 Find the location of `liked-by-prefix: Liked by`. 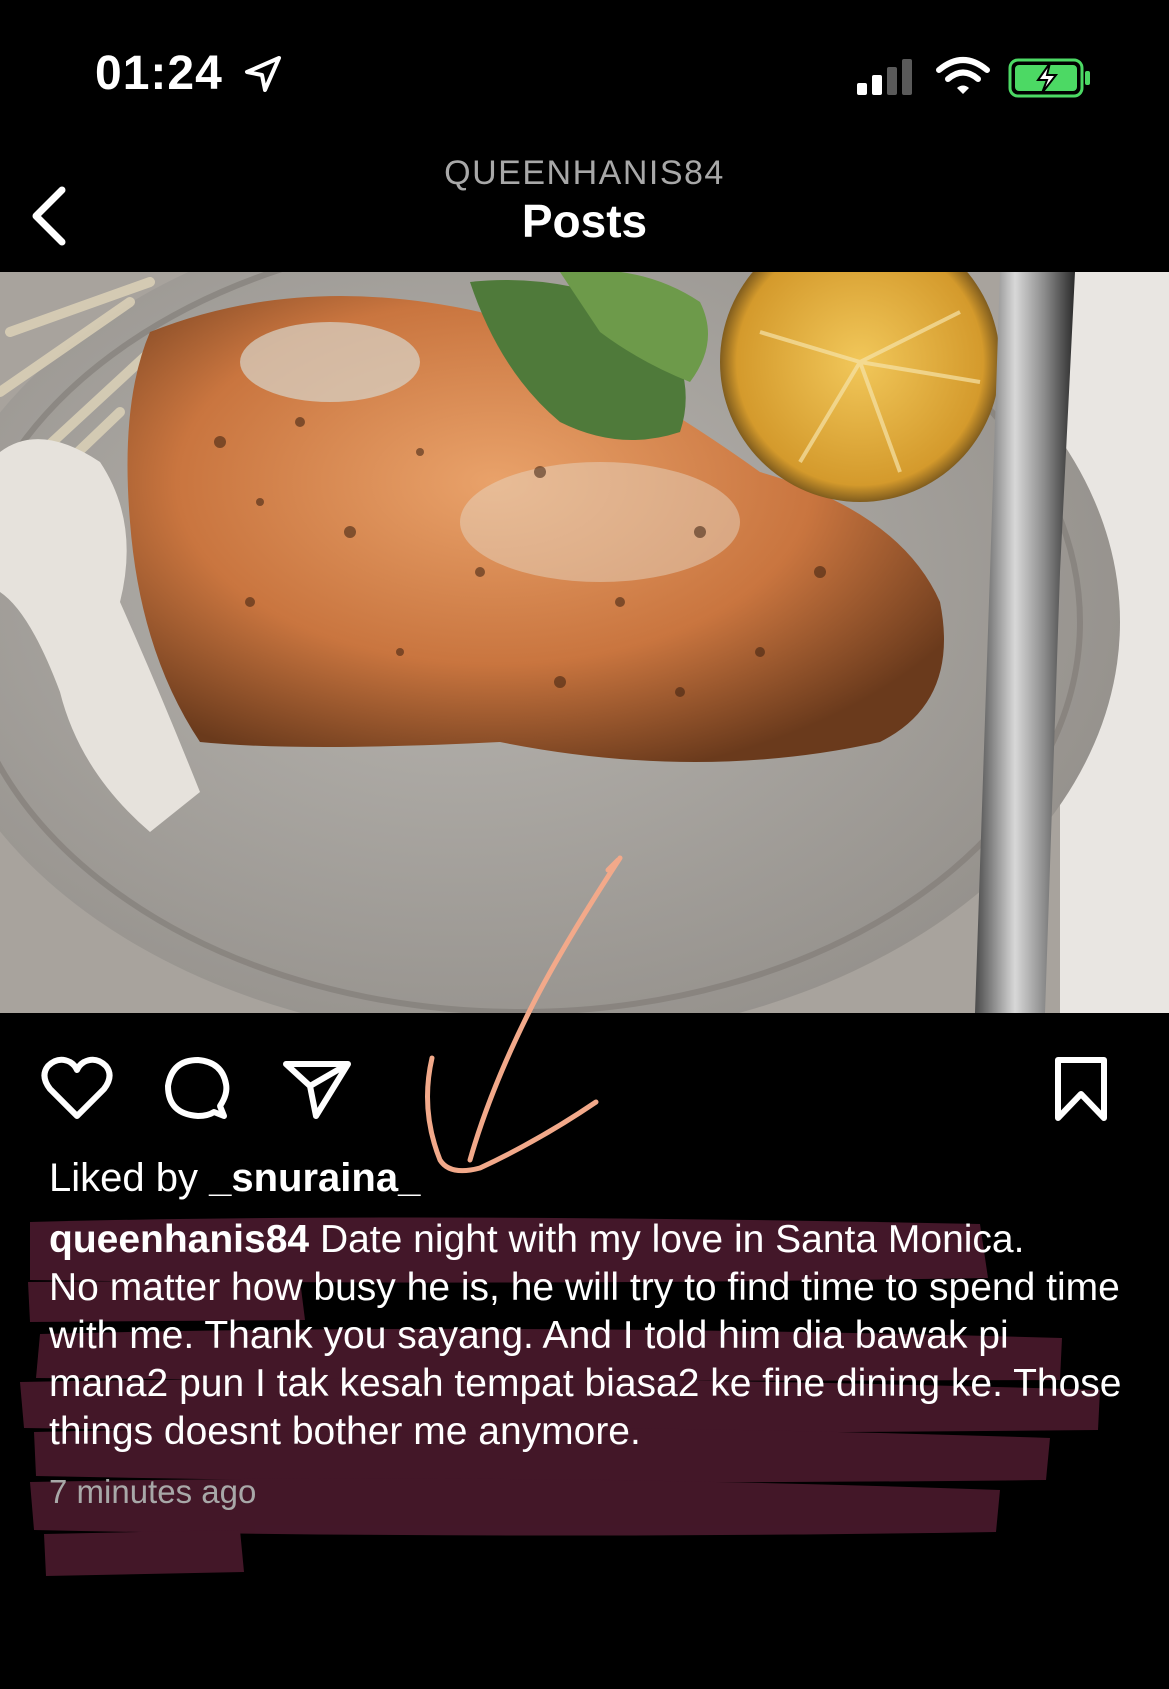

liked-by-prefix: Liked by is located at coordinates (123, 1178).